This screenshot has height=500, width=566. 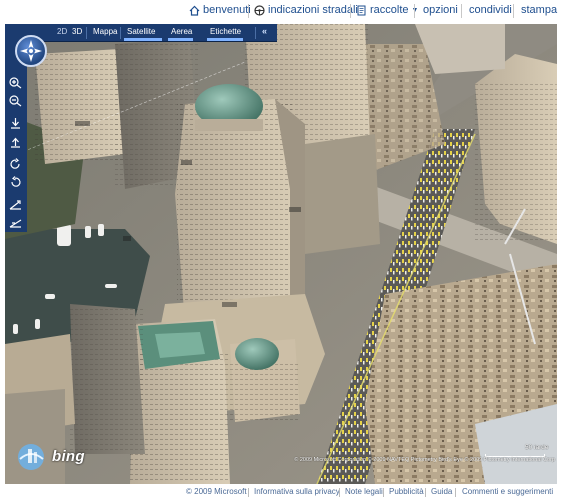 I want to click on collections-link: raccolte ▼, so click(x=387, y=10).